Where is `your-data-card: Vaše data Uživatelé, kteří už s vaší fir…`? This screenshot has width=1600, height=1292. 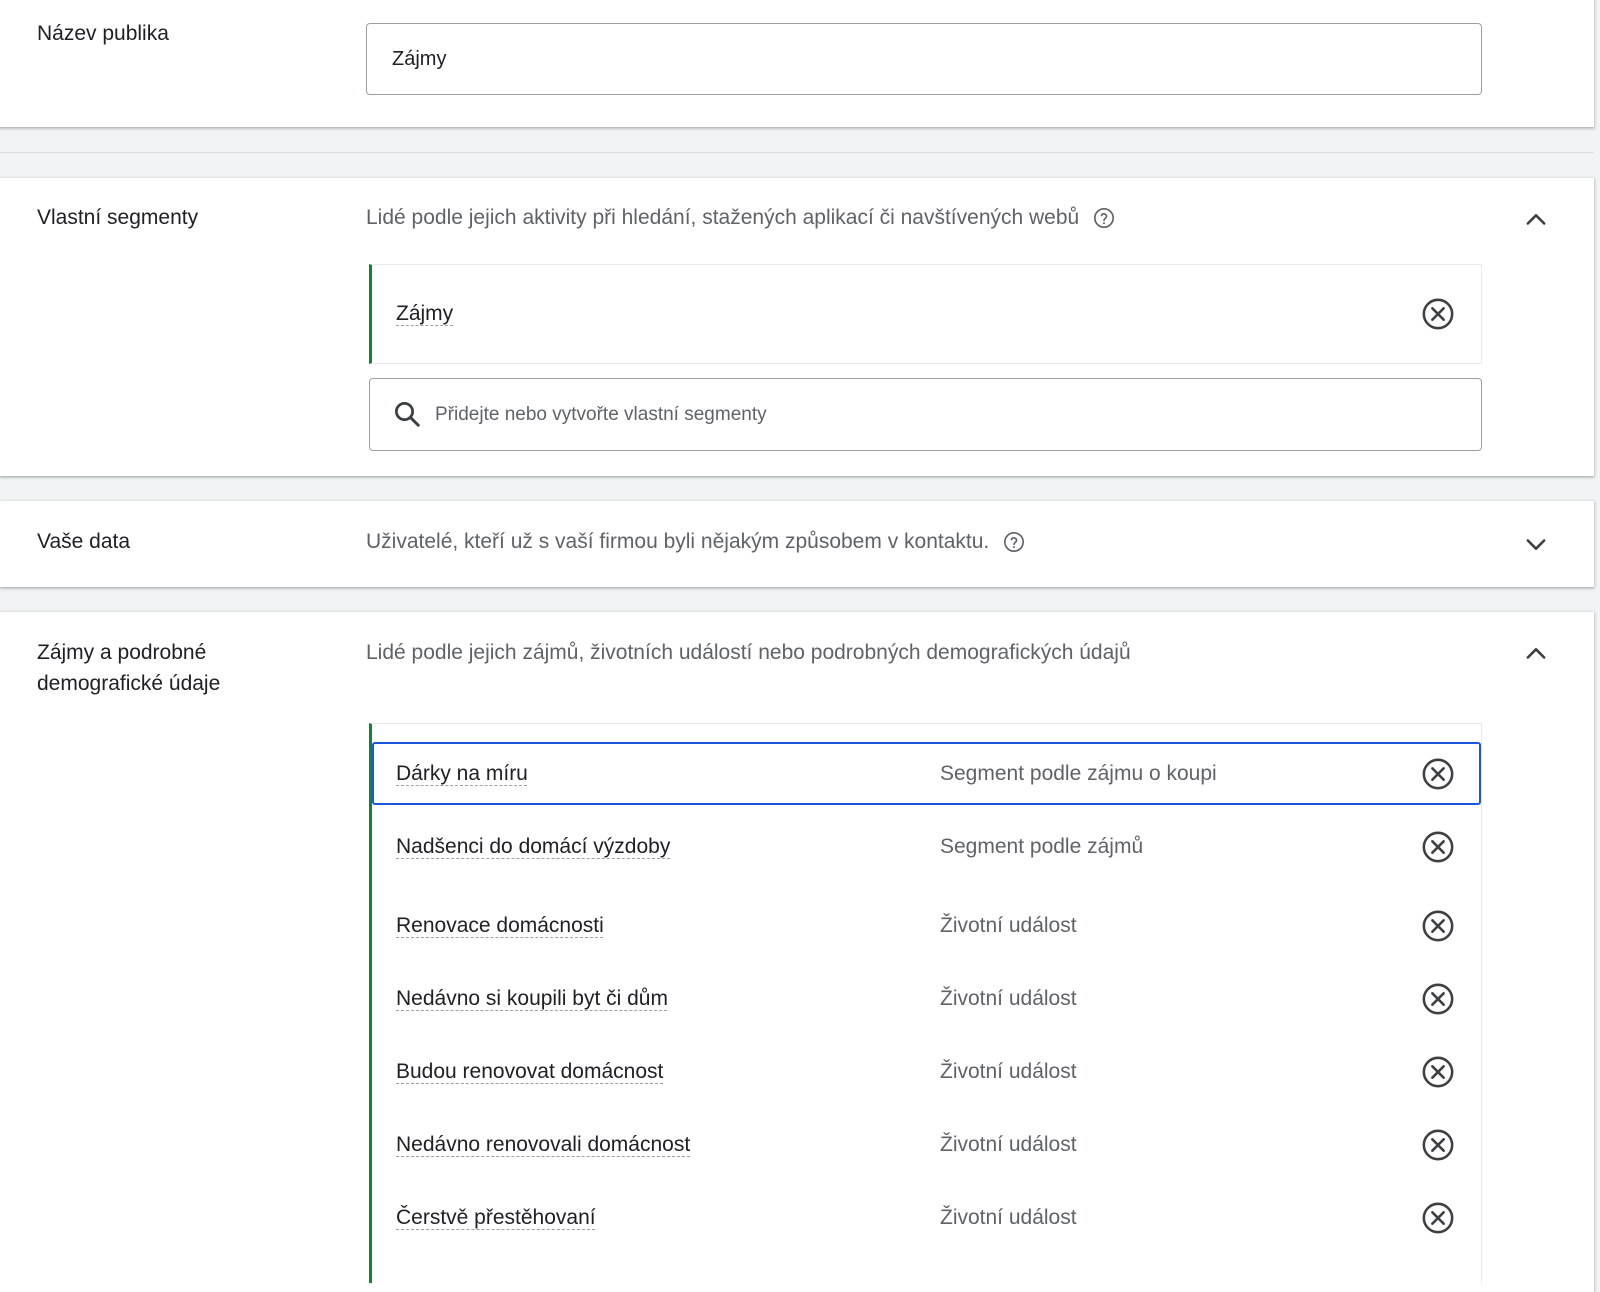 your-data-card: Vaše data Uživatelé, kteří už s vaší fir… is located at coordinates (797, 544).